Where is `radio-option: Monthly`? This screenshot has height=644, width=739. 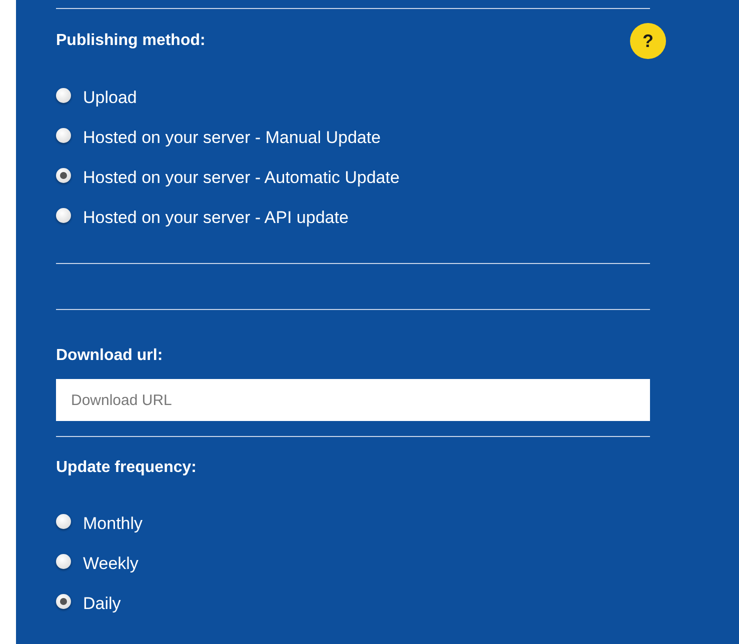 radio-option: Monthly is located at coordinates (353, 524).